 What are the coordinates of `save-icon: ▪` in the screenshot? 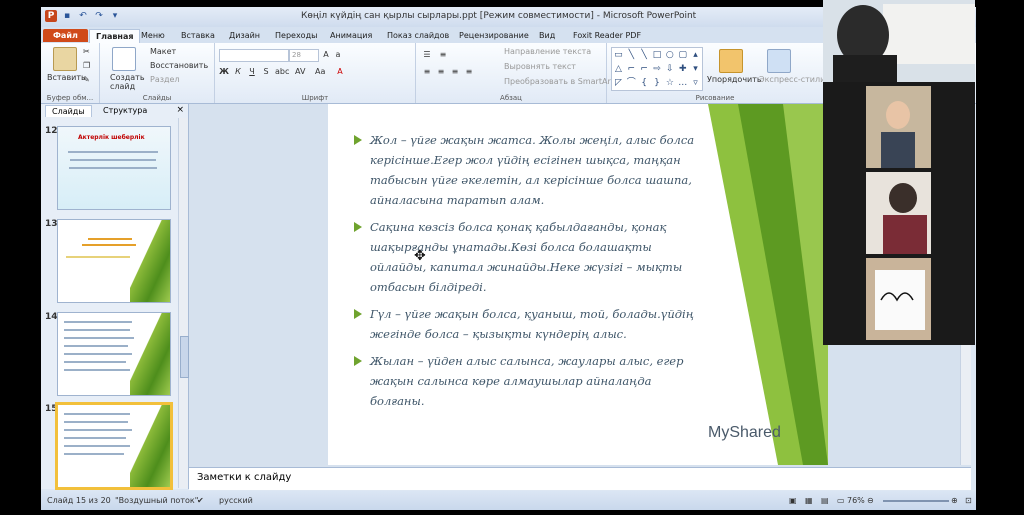 It's located at (67, 16).